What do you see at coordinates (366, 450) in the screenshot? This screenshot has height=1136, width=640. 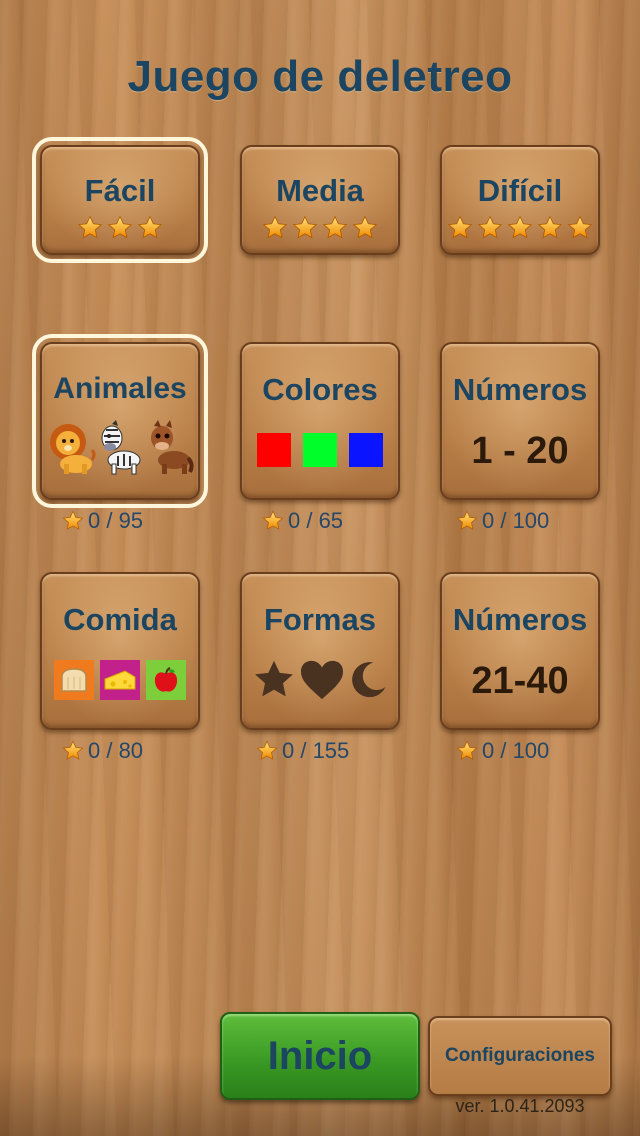 I see `blue-swatch` at bounding box center [366, 450].